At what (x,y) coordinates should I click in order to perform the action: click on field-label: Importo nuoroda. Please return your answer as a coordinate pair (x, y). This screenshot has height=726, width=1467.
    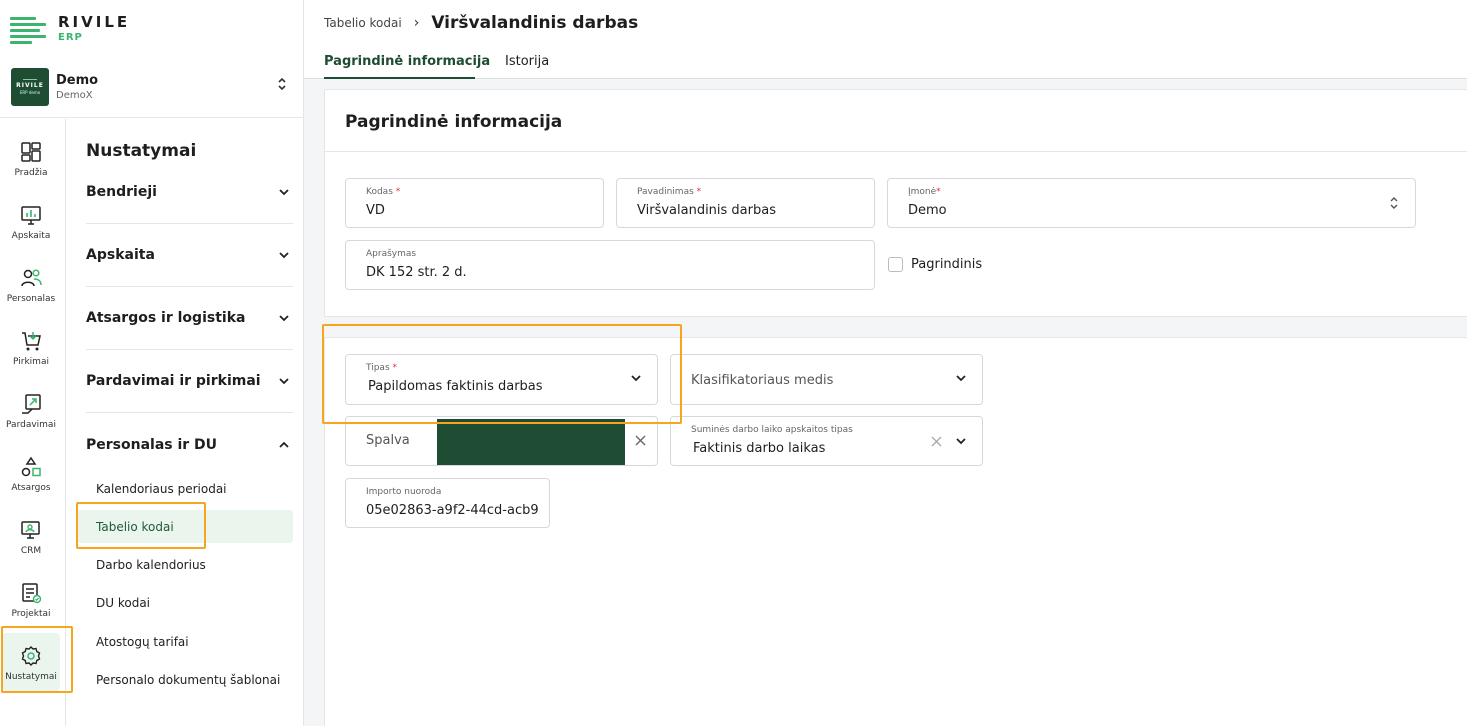
    Looking at the image, I should click on (404, 492).